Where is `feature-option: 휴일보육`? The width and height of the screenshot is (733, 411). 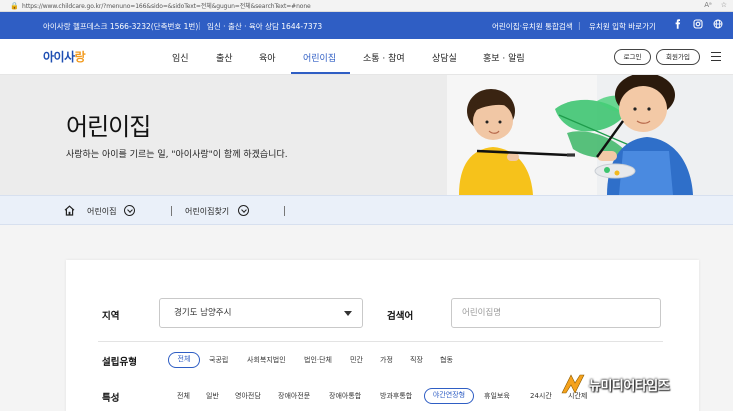 feature-option: 휴일보육 is located at coordinates (497, 396).